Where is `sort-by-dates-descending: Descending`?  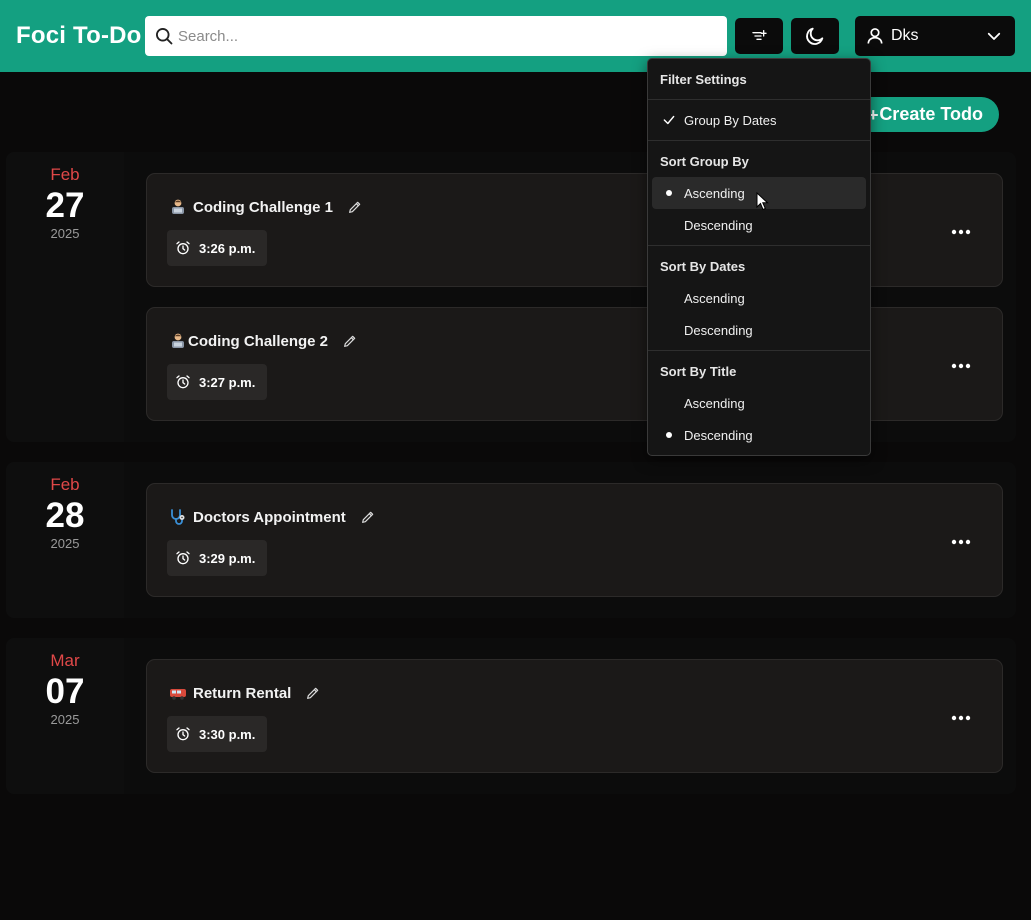
sort-by-dates-descending: Descending is located at coordinates (759, 330).